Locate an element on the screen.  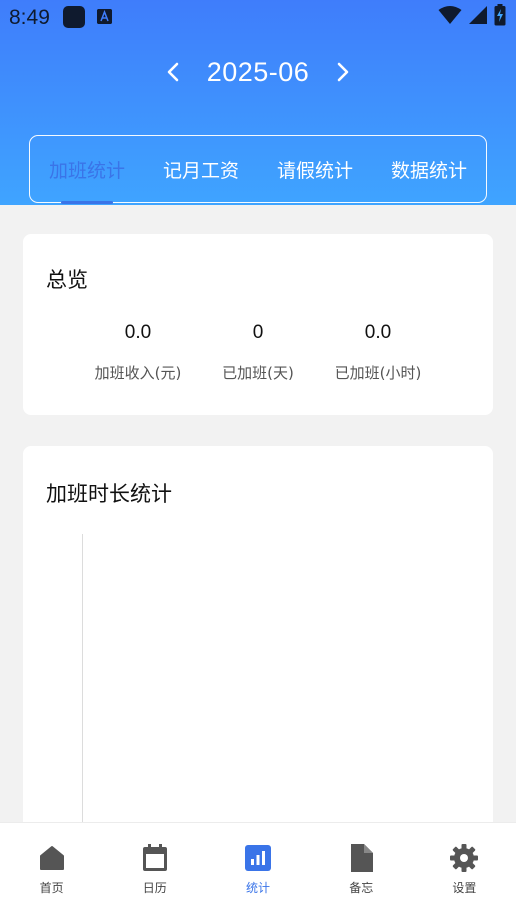
chevron-right-icon is located at coordinates (343, 72).